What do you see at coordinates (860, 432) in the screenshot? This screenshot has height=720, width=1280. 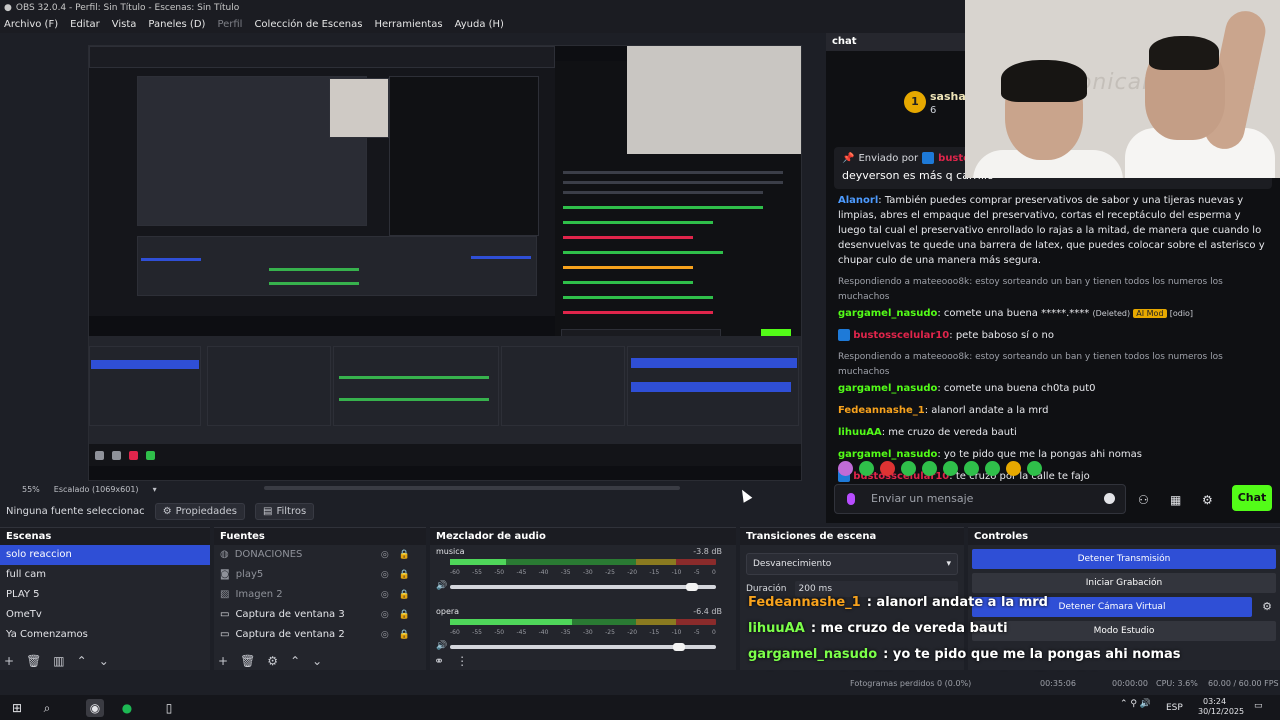 I see `chat-username: lihuuAA` at bounding box center [860, 432].